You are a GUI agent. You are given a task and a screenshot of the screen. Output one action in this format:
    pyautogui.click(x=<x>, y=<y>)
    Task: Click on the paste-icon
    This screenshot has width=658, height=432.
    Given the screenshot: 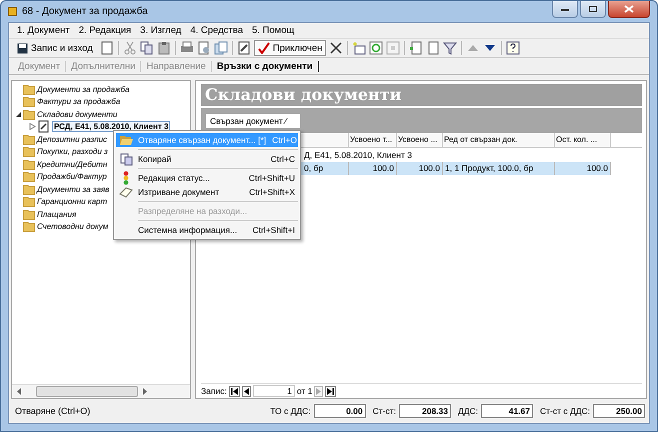 What is the action you would take?
    pyautogui.click(x=163, y=48)
    